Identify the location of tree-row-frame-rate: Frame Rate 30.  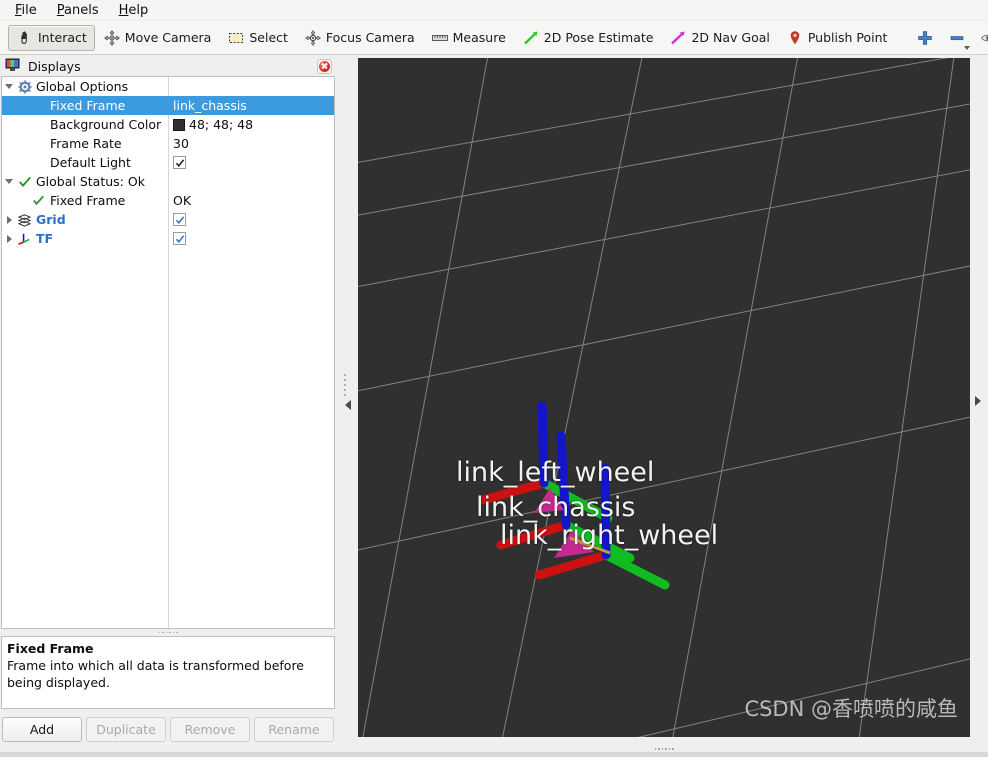
(168, 143).